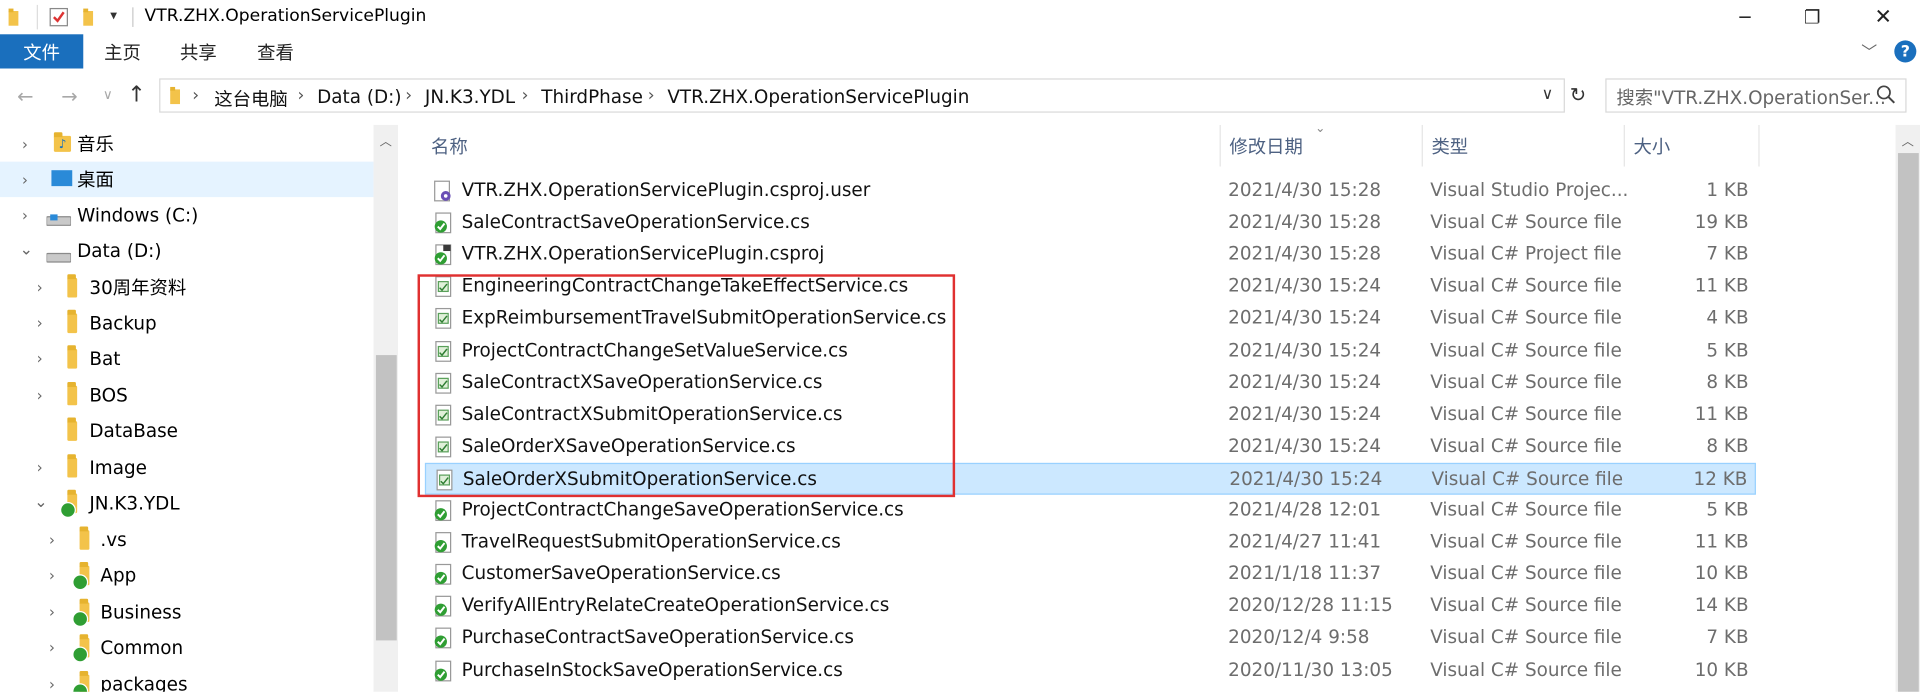  Describe the element at coordinates (186, 467) in the screenshot. I see `tree-item-image: › Image` at that location.